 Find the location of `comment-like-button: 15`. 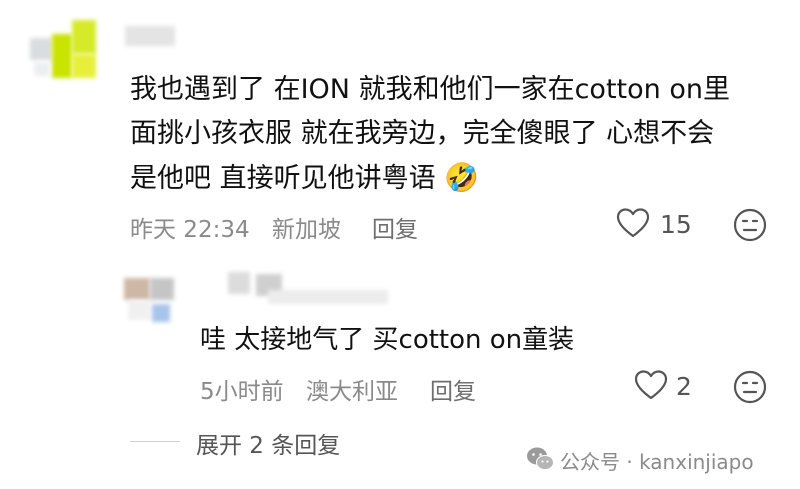

comment-like-button: 15 is located at coordinates (656, 225).